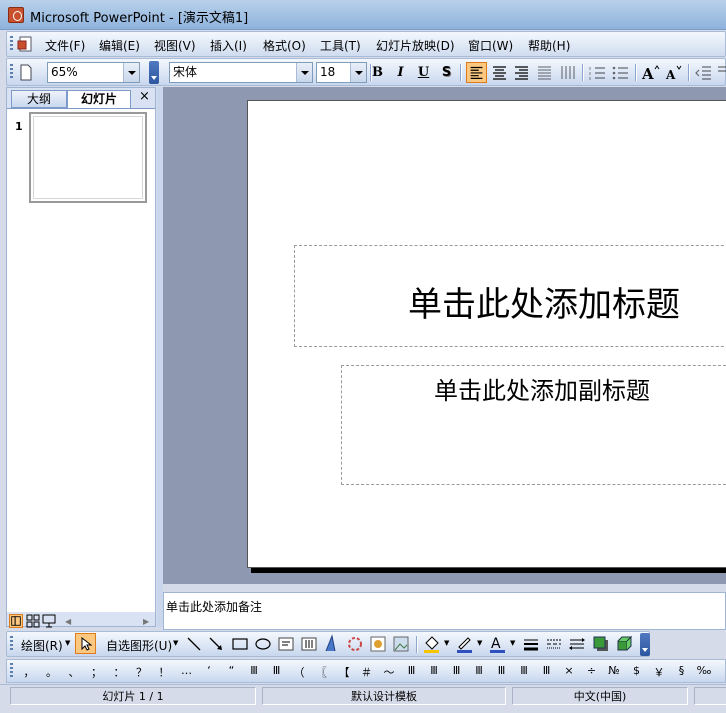 This screenshot has width=726, height=713. What do you see at coordinates (567, 72) in the screenshot?
I see `text-direction-icon` at bounding box center [567, 72].